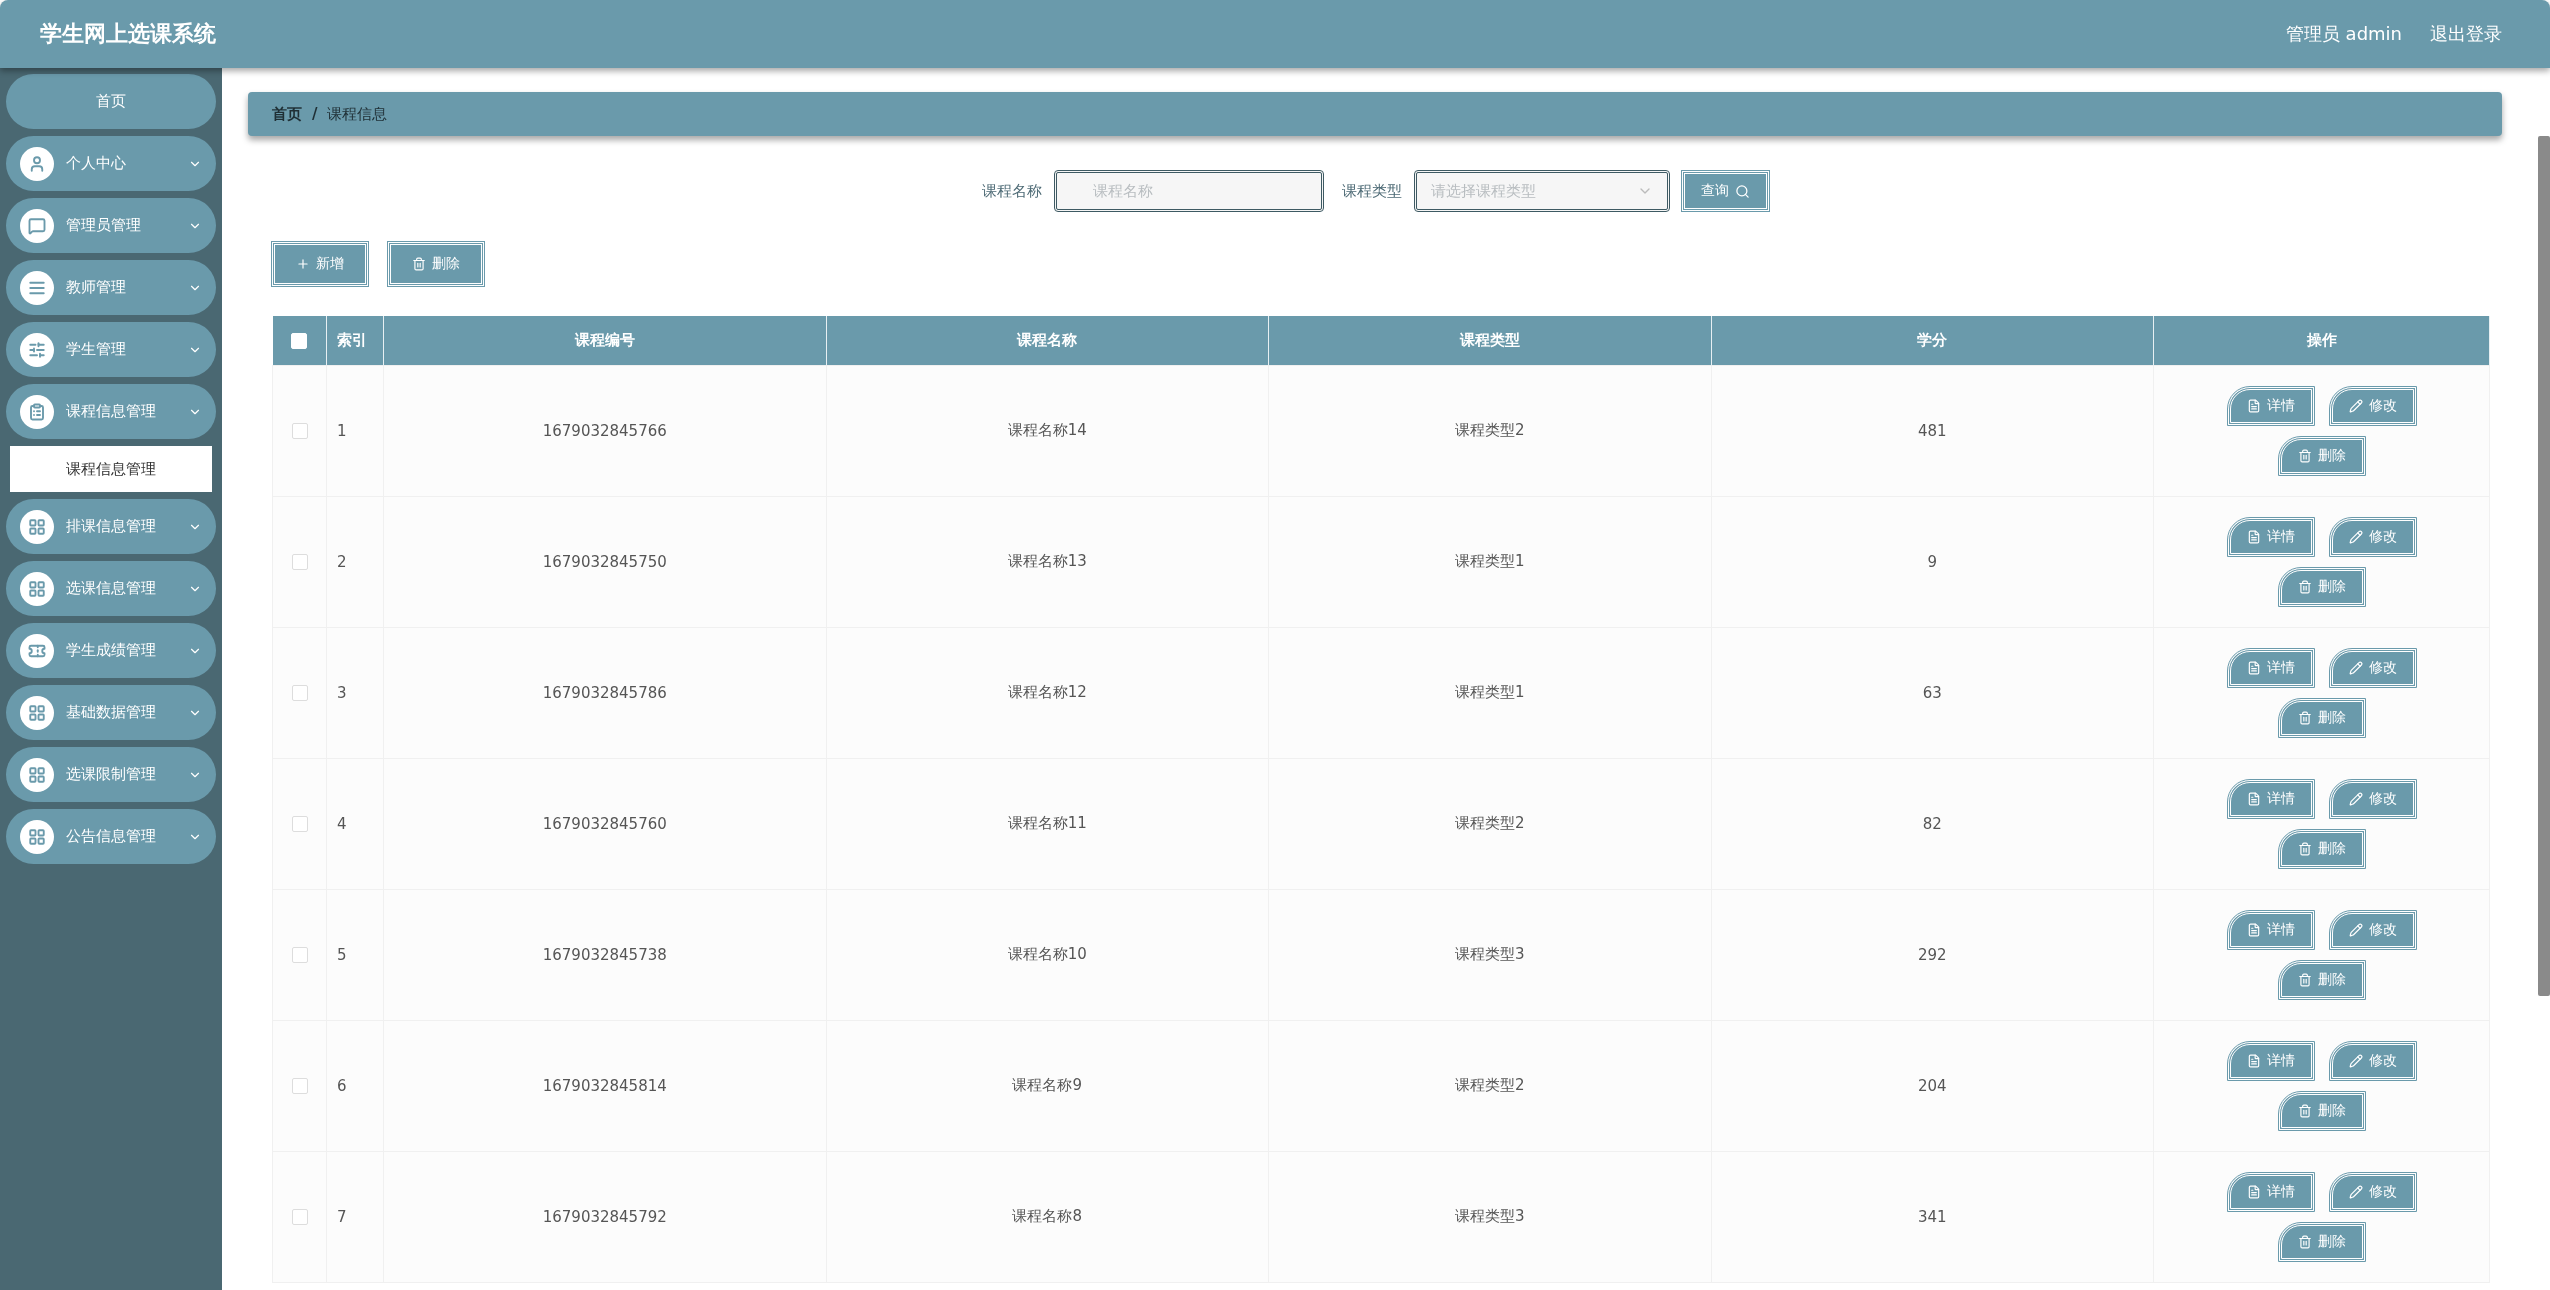 The width and height of the screenshot is (2550, 1290). What do you see at coordinates (111, 712) in the screenshot?
I see `menu-item: 基础数据管理` at bounding box center [111, 712].